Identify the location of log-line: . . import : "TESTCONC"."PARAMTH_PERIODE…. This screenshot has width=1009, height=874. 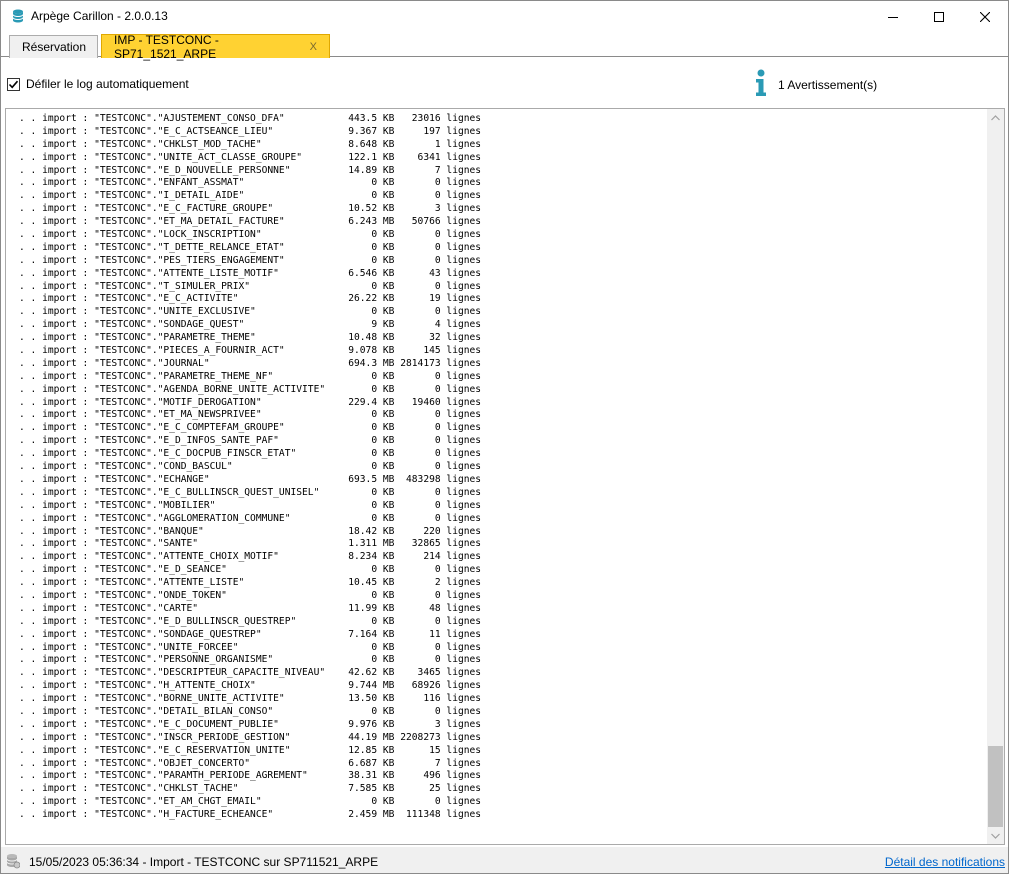
(250, 776).